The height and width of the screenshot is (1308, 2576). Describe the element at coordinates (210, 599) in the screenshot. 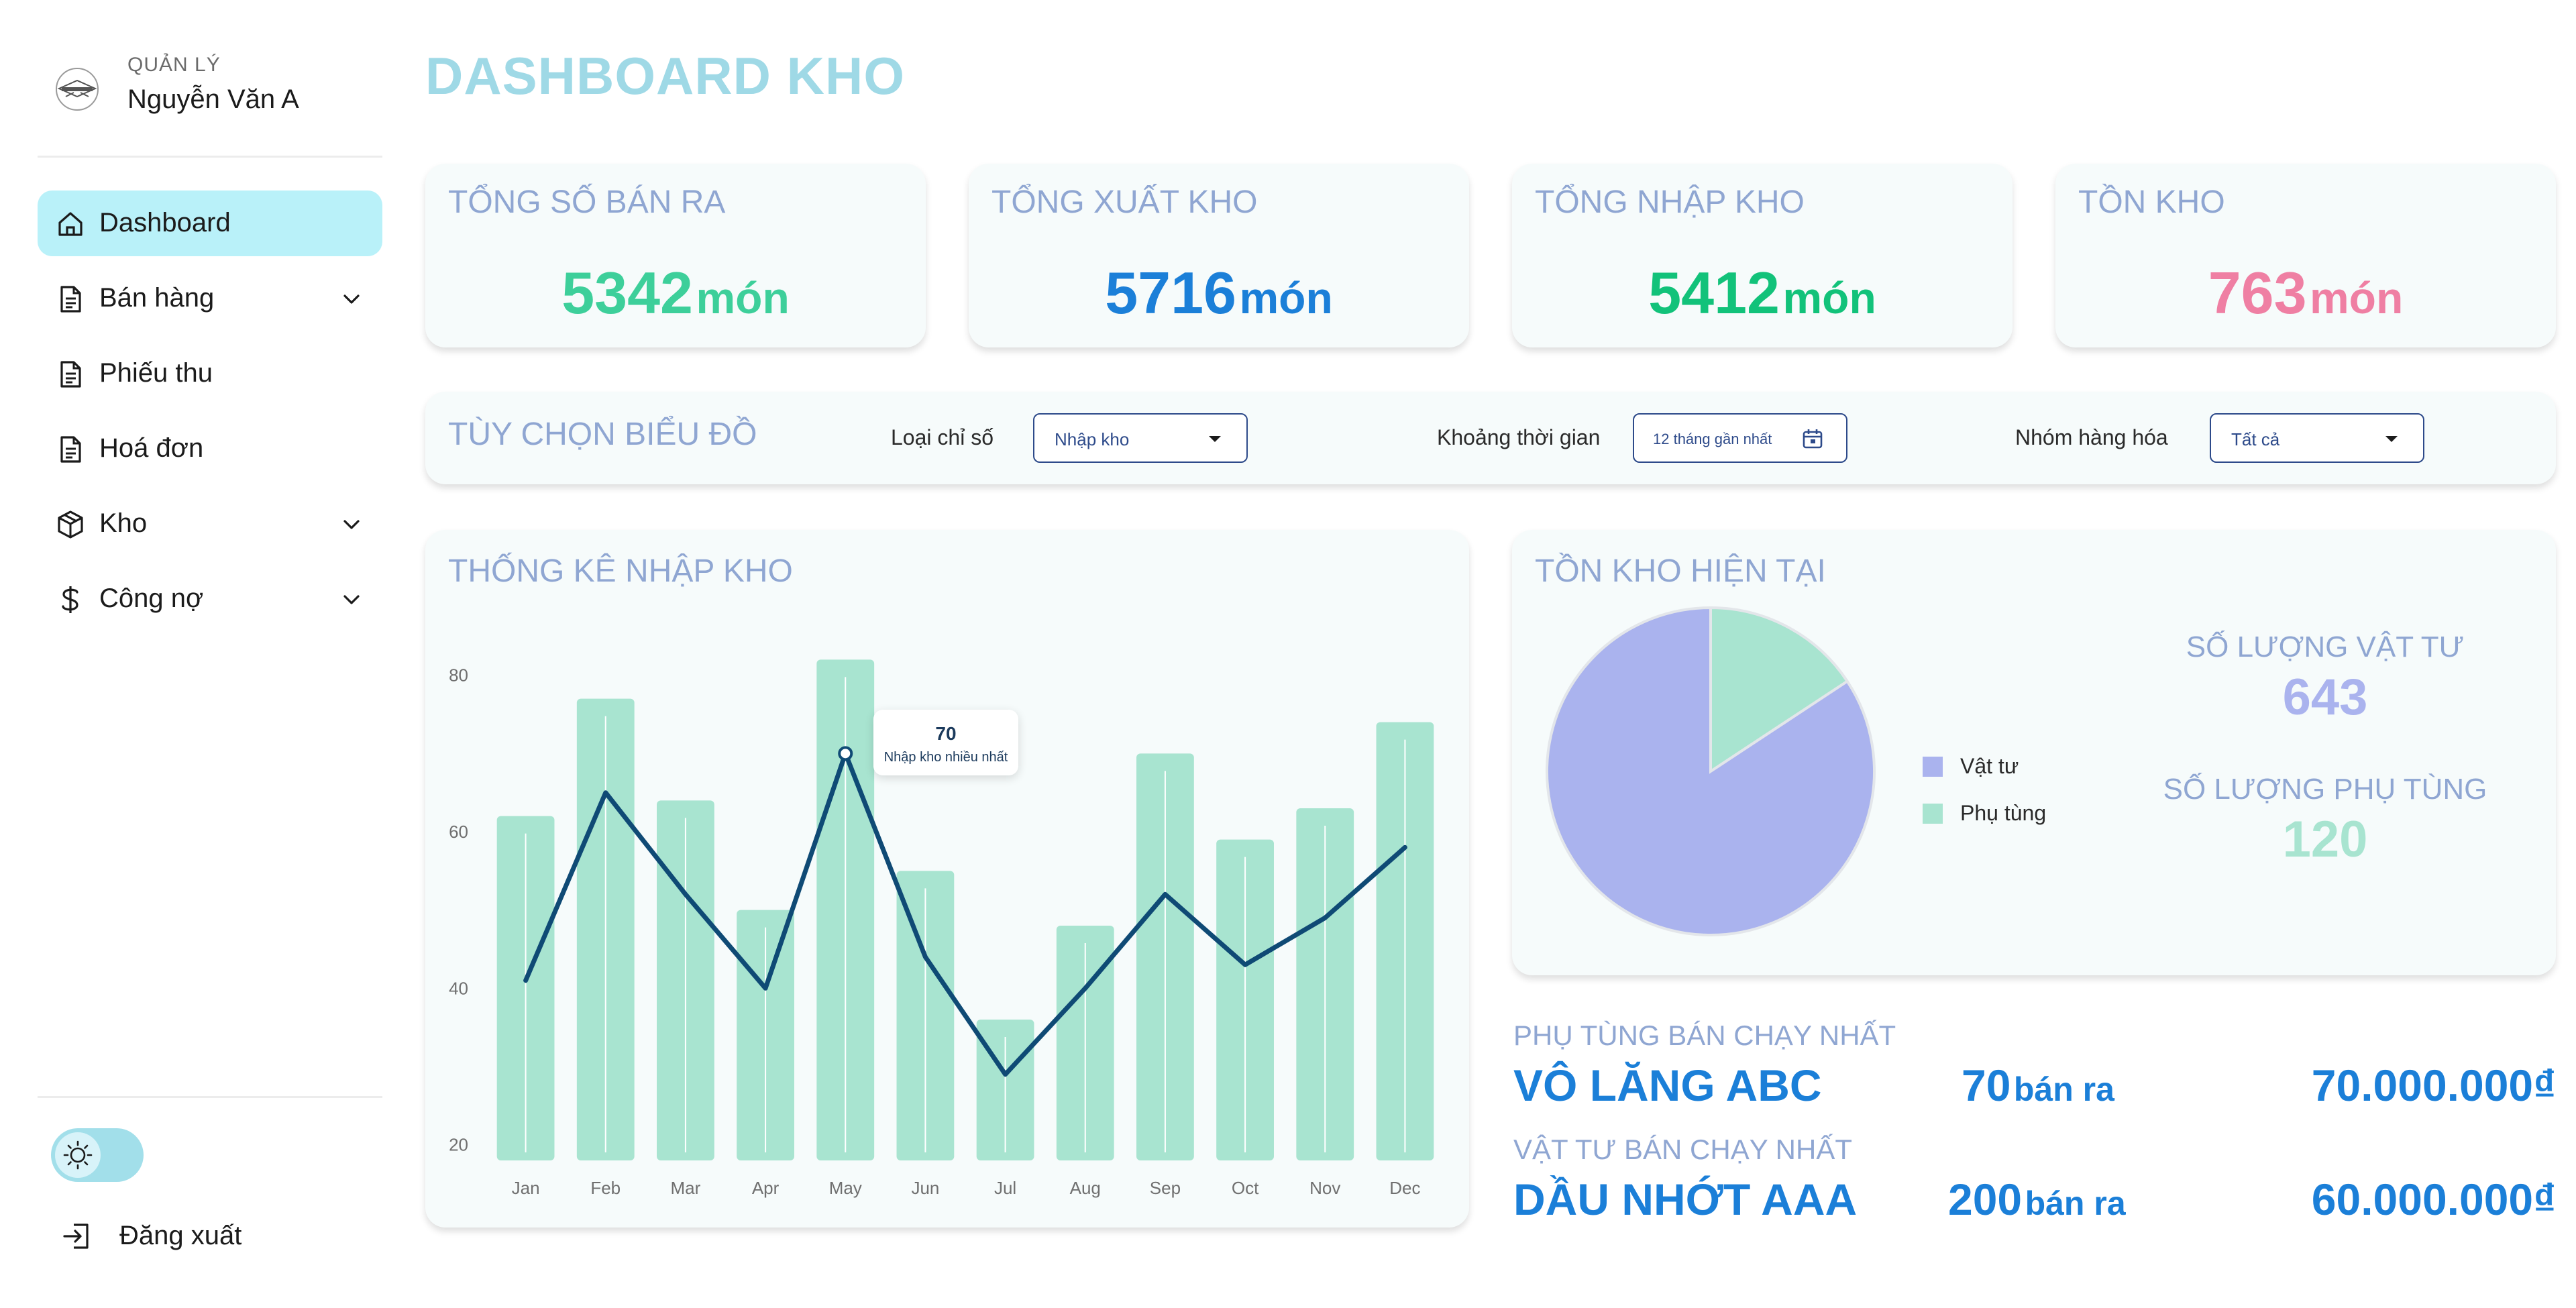

I see `sidebar-item-cong-no: Công nợ` at that location.